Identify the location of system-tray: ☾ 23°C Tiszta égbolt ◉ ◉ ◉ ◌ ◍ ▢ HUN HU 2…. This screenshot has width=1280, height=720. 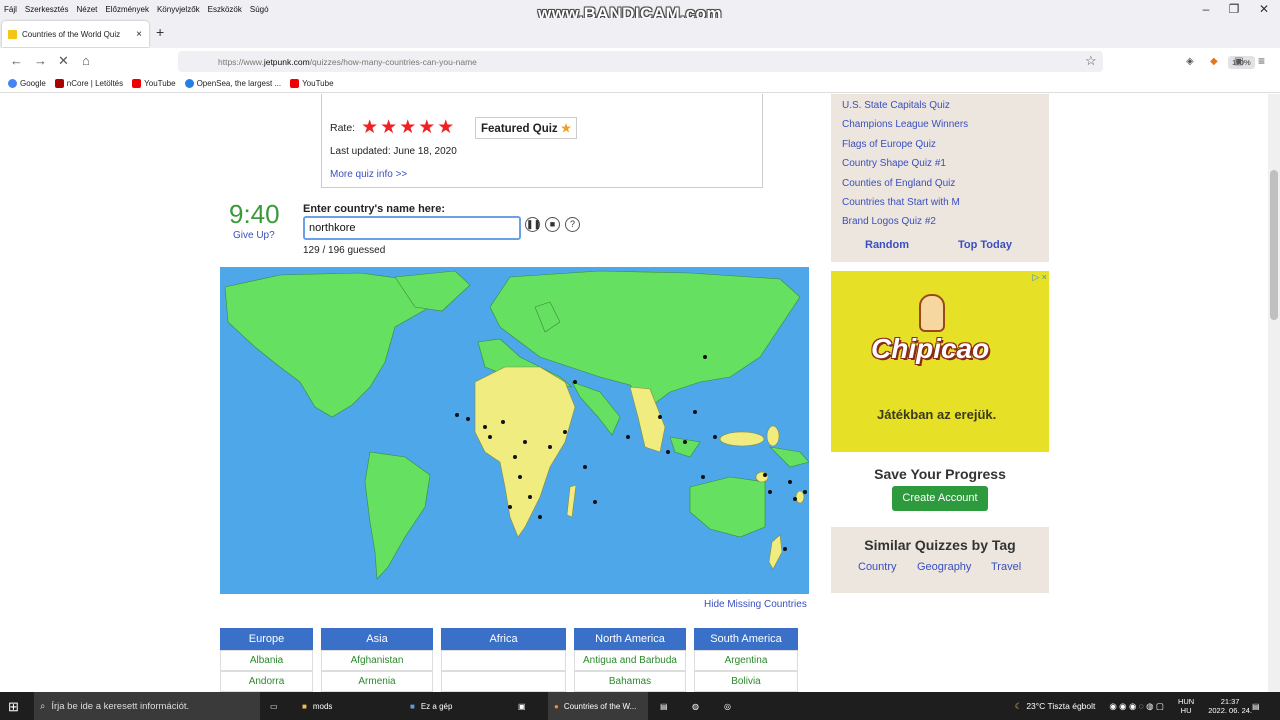
(1133, 706).